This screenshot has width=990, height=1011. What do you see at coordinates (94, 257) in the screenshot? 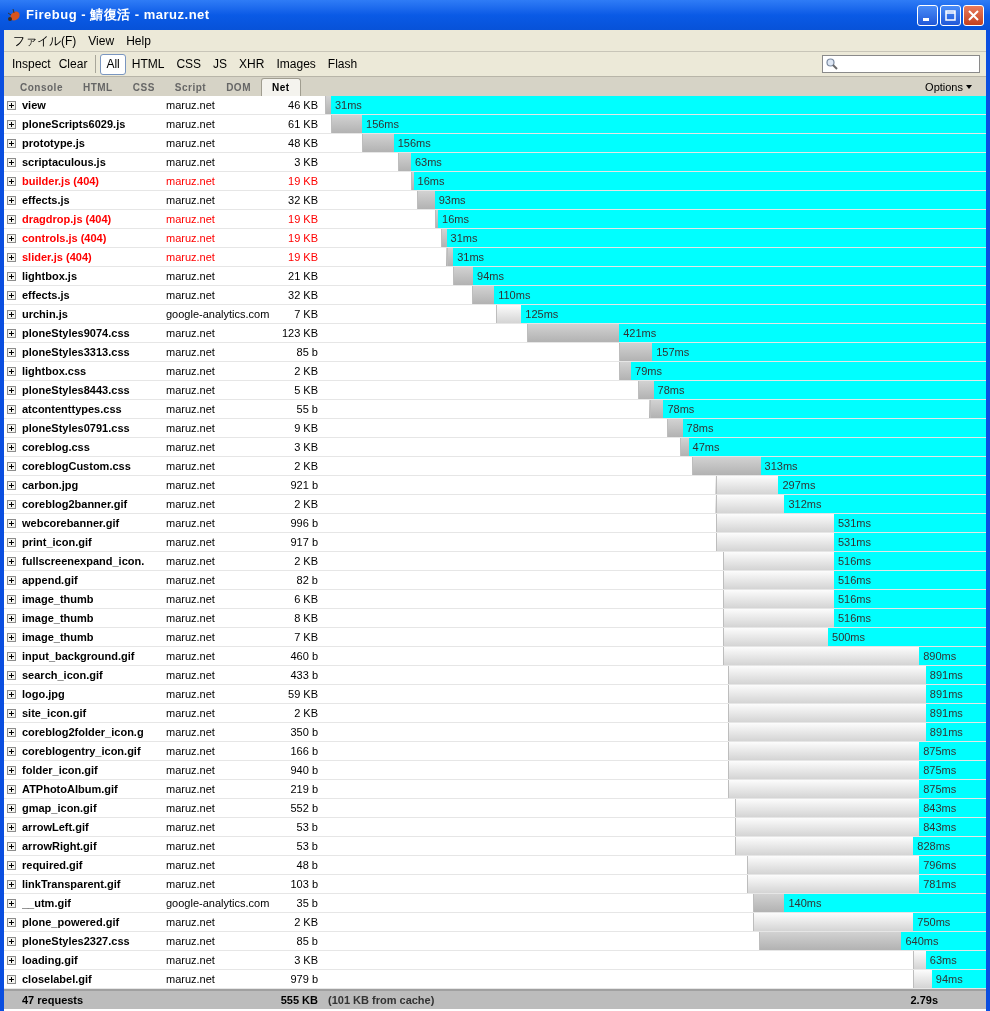
I see `request-name: slider.js (404)` at bounding box center [94, 257].